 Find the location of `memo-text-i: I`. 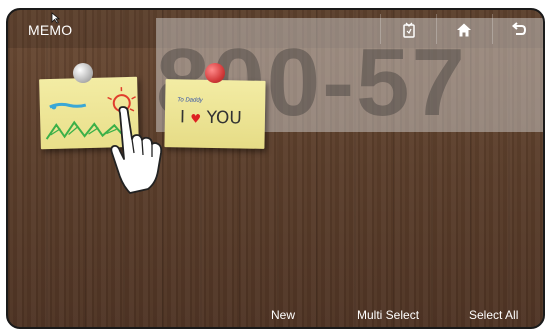

memo-text-i: I is located at coordinates (182, 117).